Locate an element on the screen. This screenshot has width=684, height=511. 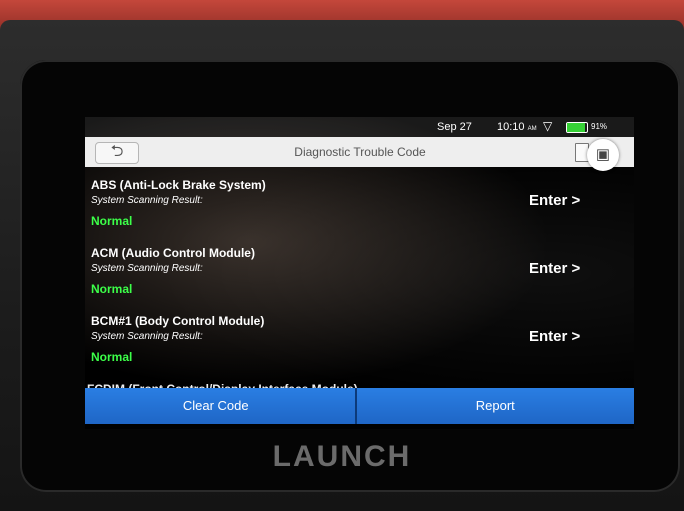
battery-level is located at coordinates (576, 127).